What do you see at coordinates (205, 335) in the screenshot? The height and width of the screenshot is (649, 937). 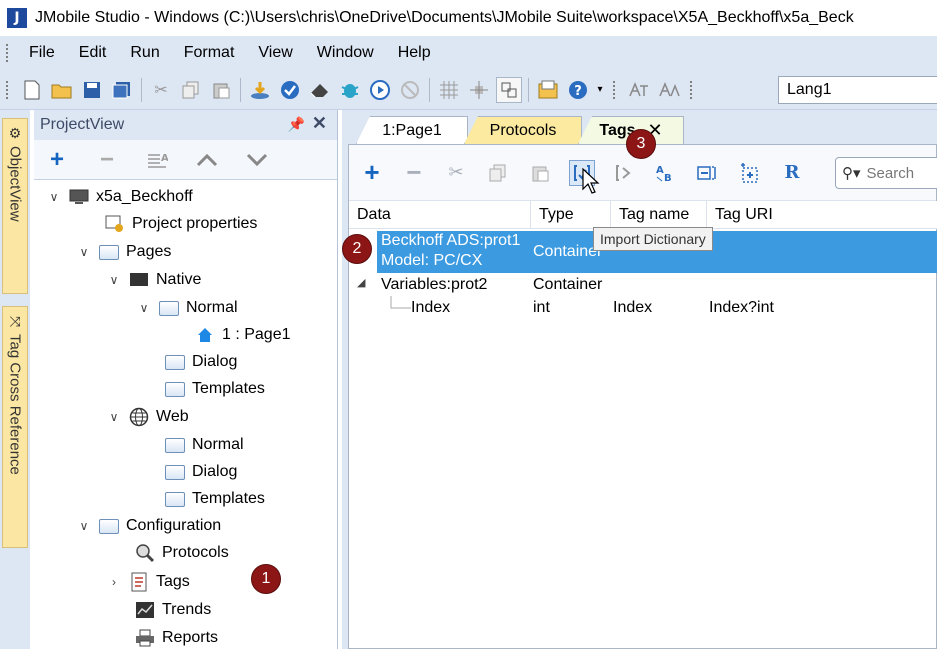 I see `home-icon` at bounding box center [205, 335].